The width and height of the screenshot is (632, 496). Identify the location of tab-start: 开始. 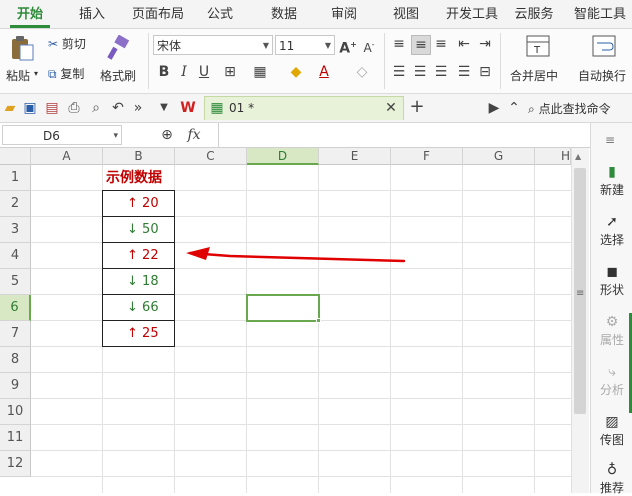
(30, 14).